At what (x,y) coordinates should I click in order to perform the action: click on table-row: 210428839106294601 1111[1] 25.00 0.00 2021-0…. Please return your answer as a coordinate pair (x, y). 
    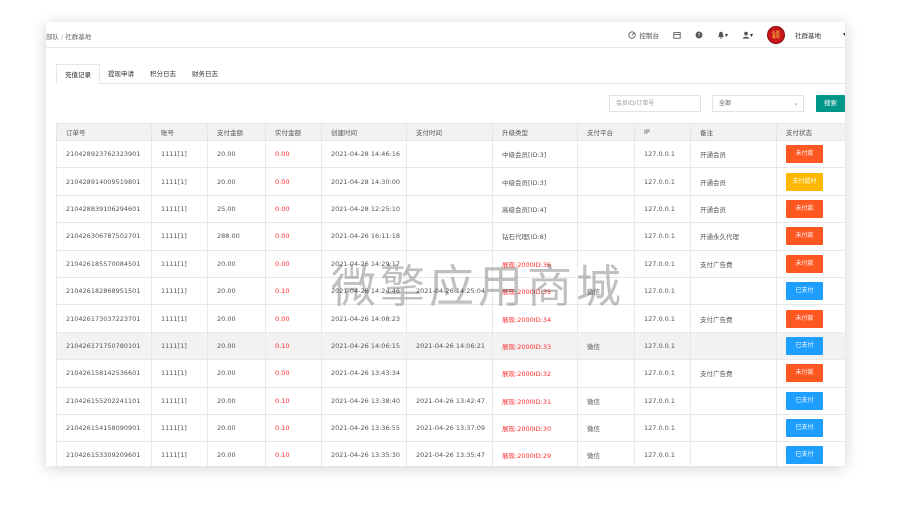
    Looking at the image, I should click on (450, 209).